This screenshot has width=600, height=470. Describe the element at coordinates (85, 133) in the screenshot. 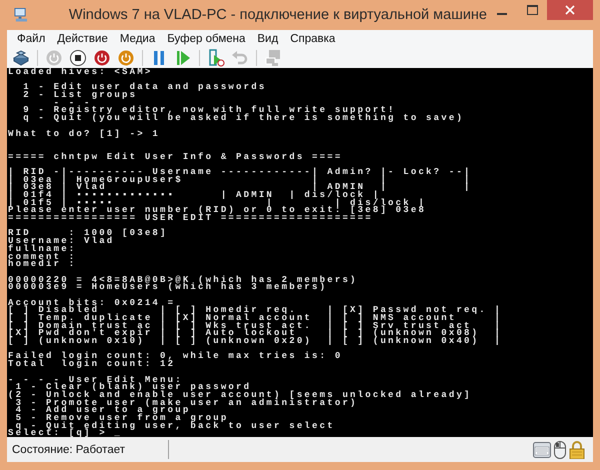

I see `console-line: What to do? [1] -> 1` at that location.